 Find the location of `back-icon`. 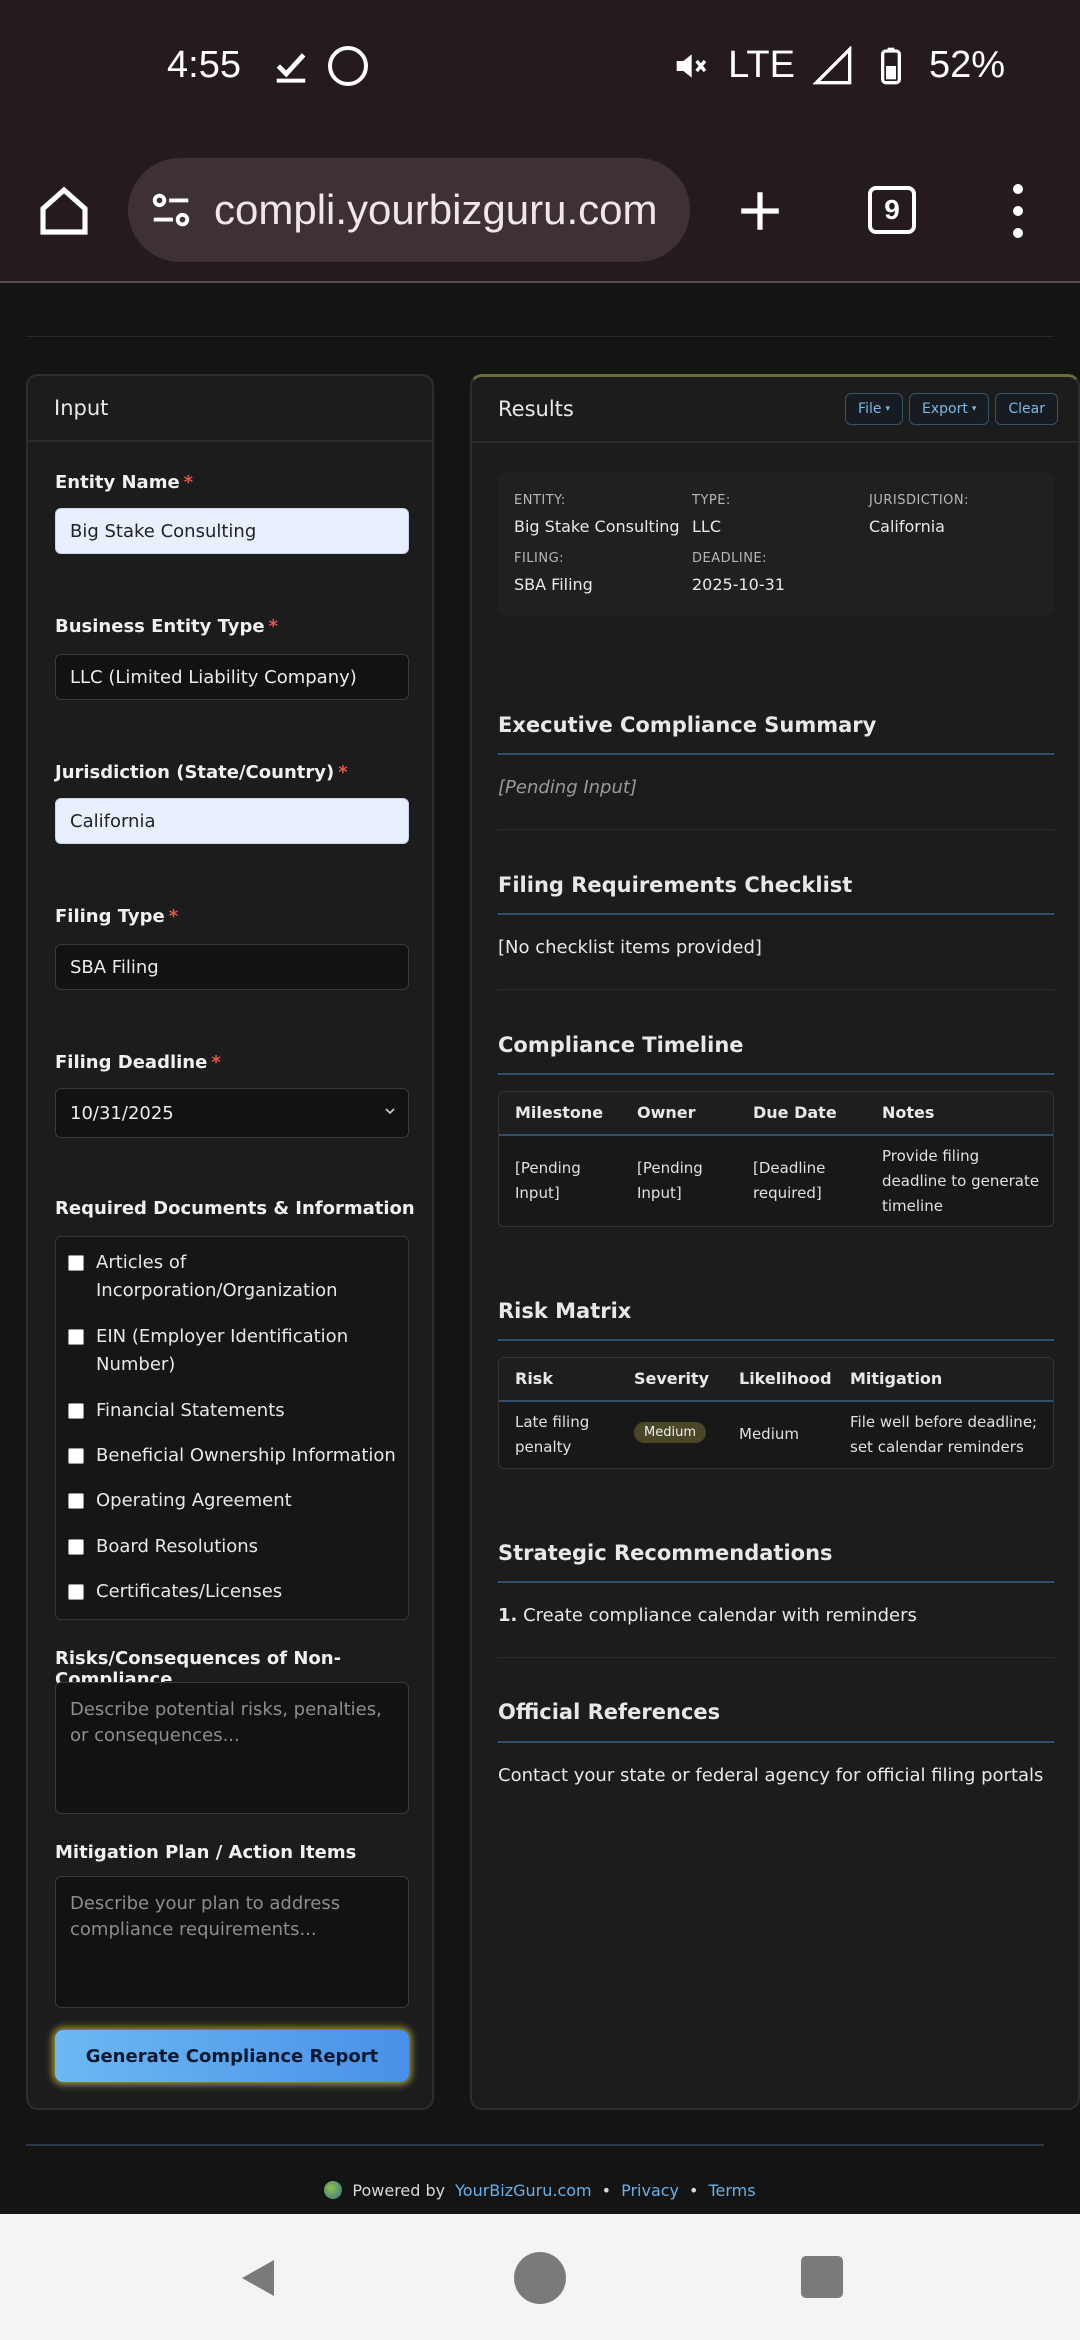

back-icon is located at coordinates (258, 2278).